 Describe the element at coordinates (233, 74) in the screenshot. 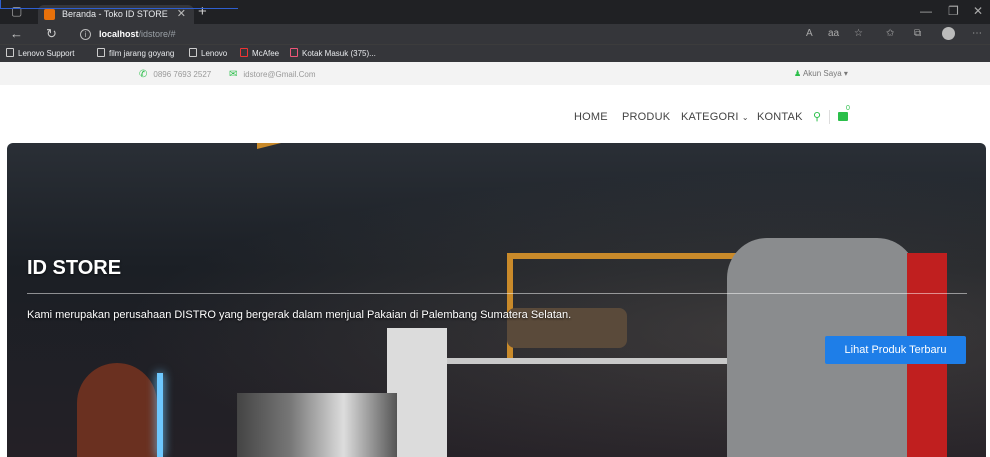

I see `mail-icon: ✉` at that location.